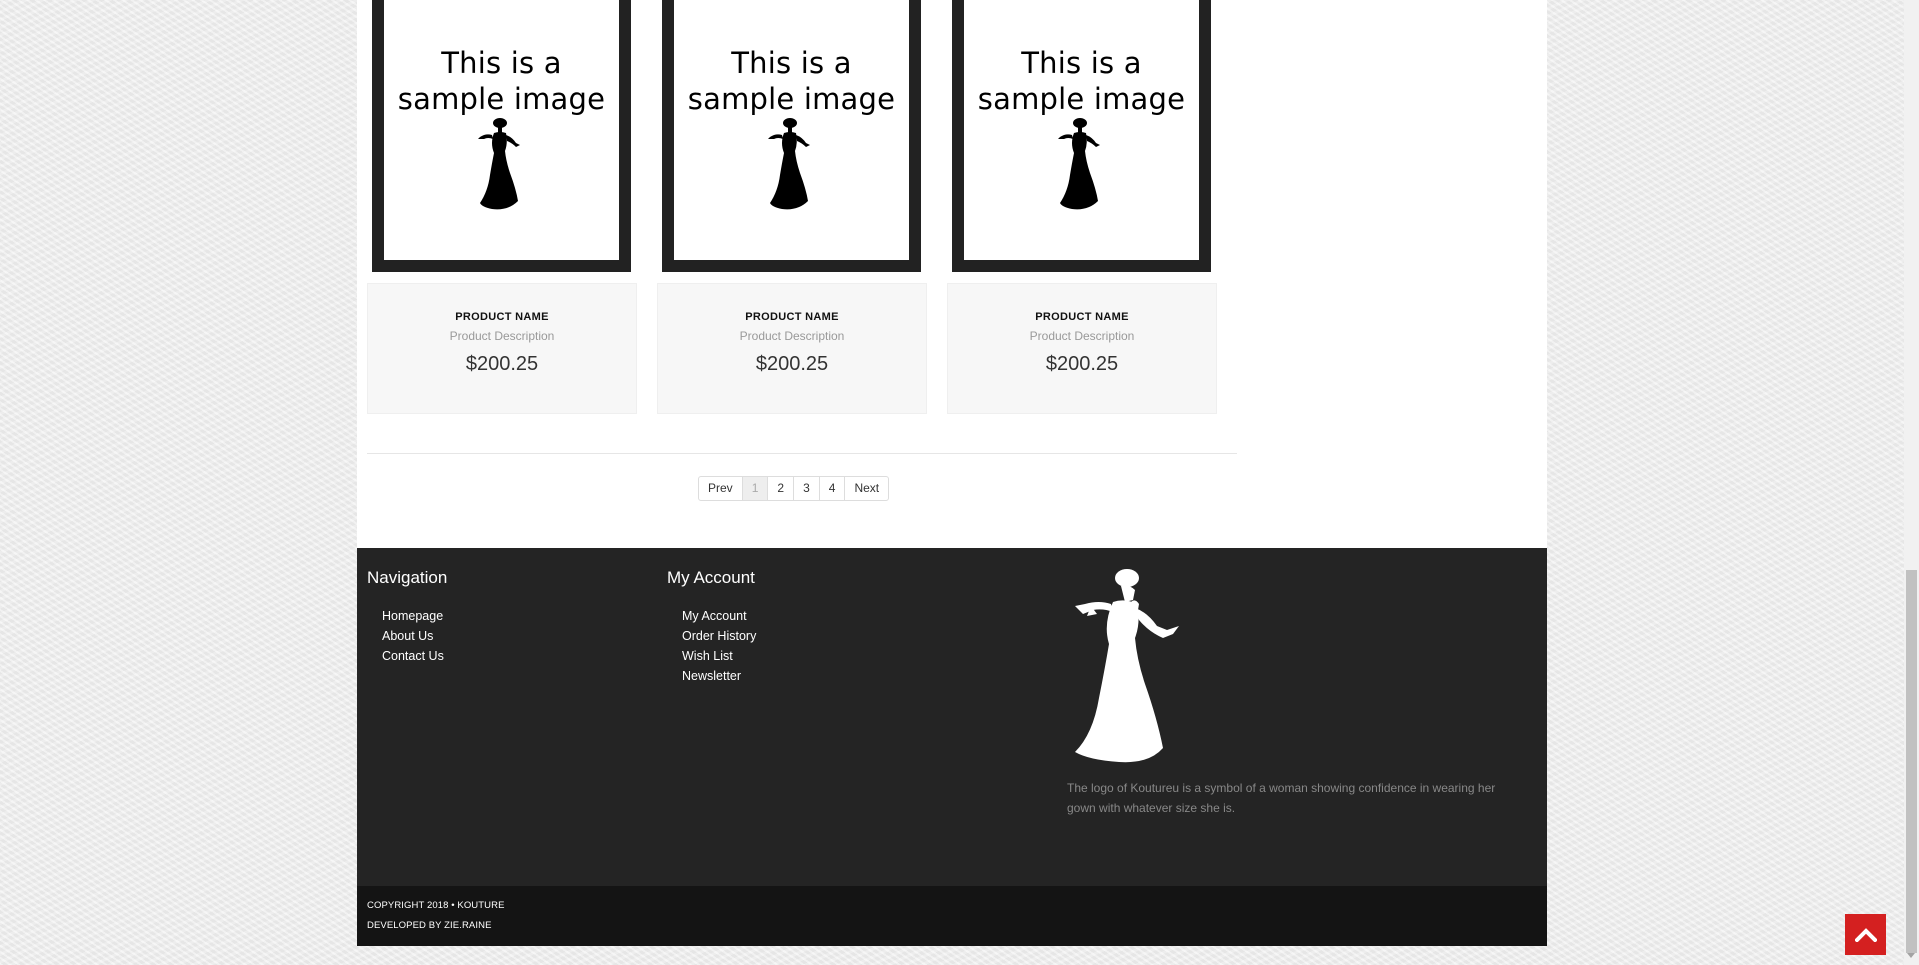 This screenshot has height=965, width=1919. Describe the element at coordinates (429, 925) in the screenshot. I see `developer-credit: DEVELOPED BY ZIE.RAINE` at that location.